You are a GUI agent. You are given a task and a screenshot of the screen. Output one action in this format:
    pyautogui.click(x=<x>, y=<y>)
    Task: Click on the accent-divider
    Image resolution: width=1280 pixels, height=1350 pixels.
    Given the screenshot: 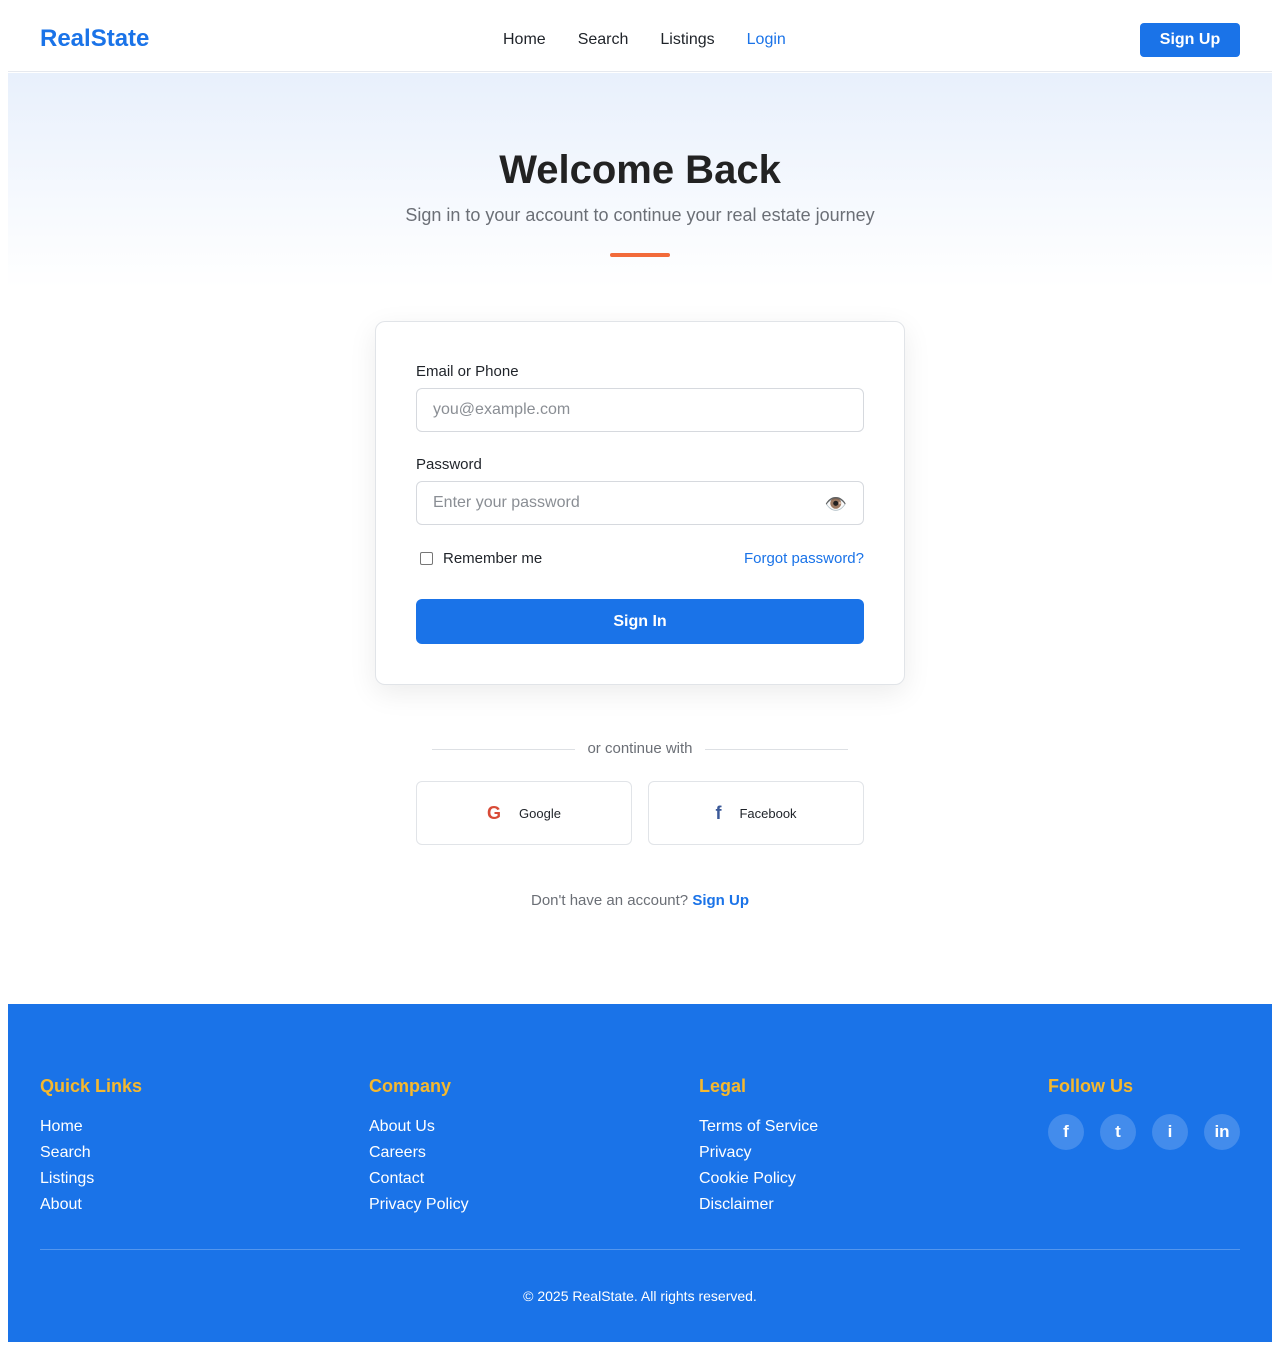 What is the action you would take?
    pyautogui.click(x=640, y=255)
    